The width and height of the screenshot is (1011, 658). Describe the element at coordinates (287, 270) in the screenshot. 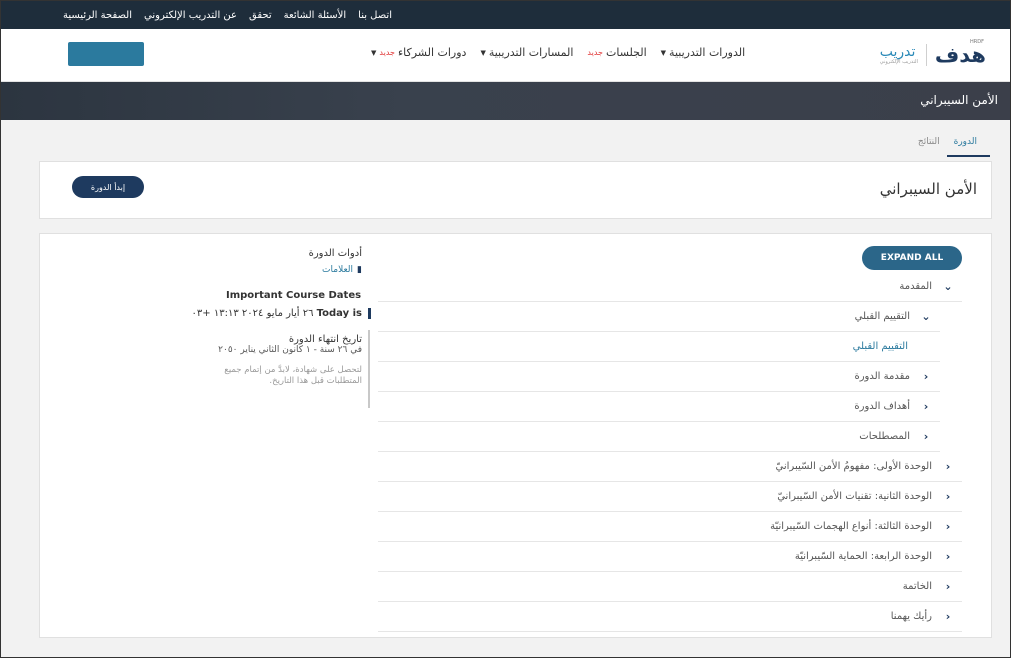

I see `bookmarks-link: ▮ العلامات` at that location.